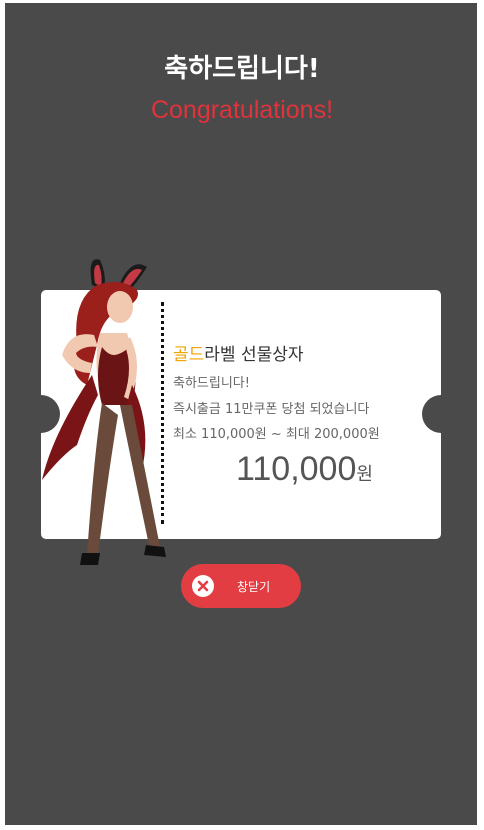 The height and width of the screenshot is (830, 484). I want to click on close-window-label: 창닫기, so click(254, 587).